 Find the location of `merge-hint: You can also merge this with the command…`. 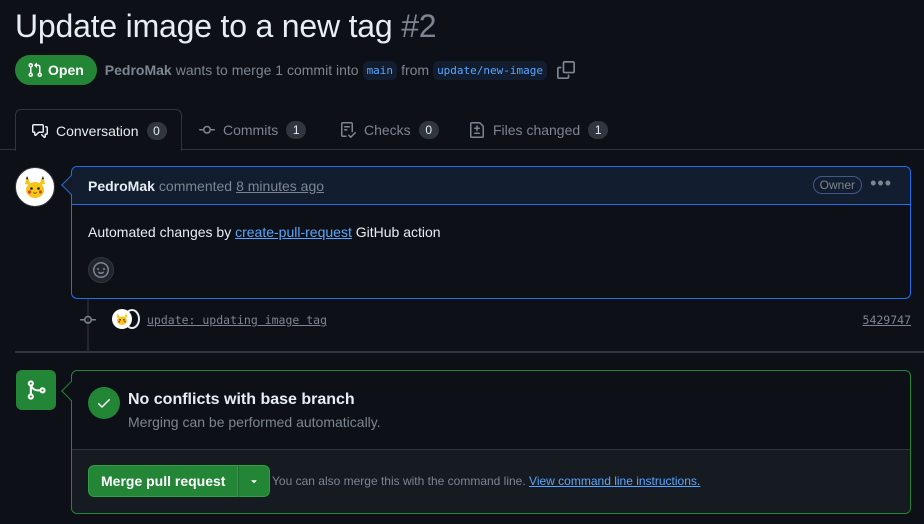

merge-hint: You can also merge this with the command… is located at coordinates (486, 481).